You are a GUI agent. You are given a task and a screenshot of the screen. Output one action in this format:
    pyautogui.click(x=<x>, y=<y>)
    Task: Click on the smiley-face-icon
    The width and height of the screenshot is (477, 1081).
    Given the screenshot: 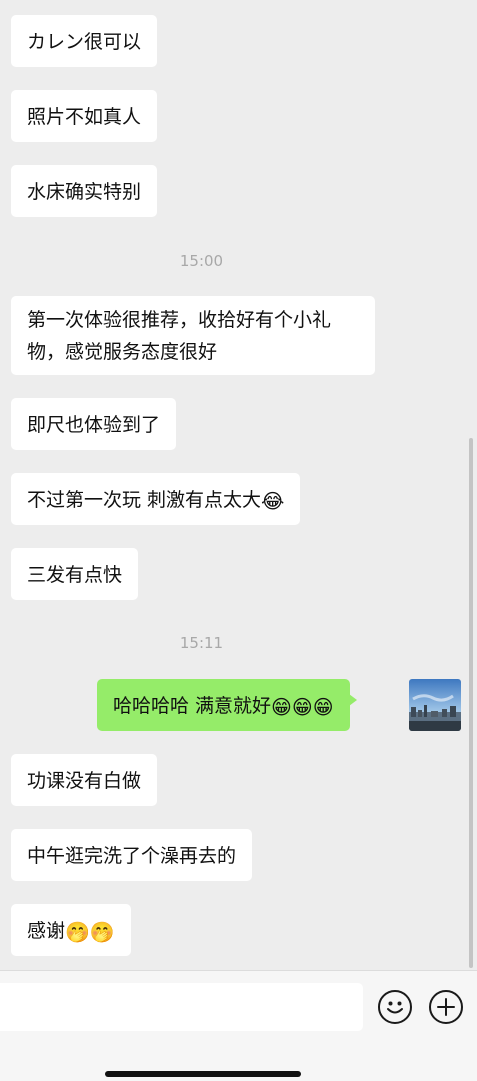 What is the action you would take?
    pyautogui.click(x=395, y=1007)
    